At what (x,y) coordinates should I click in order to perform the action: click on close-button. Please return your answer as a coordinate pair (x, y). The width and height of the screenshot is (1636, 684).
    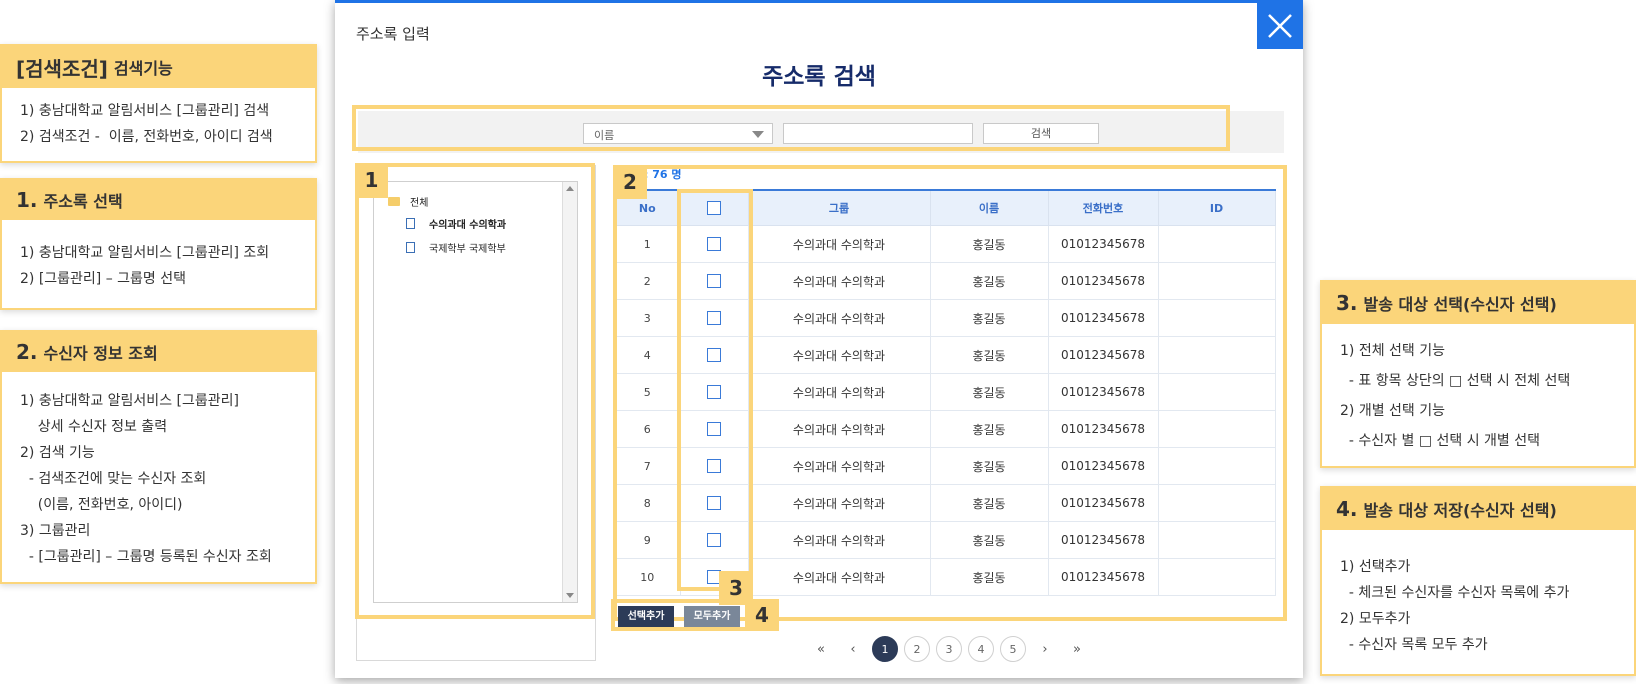
    Looking at the image, I should click on (1280, 26).